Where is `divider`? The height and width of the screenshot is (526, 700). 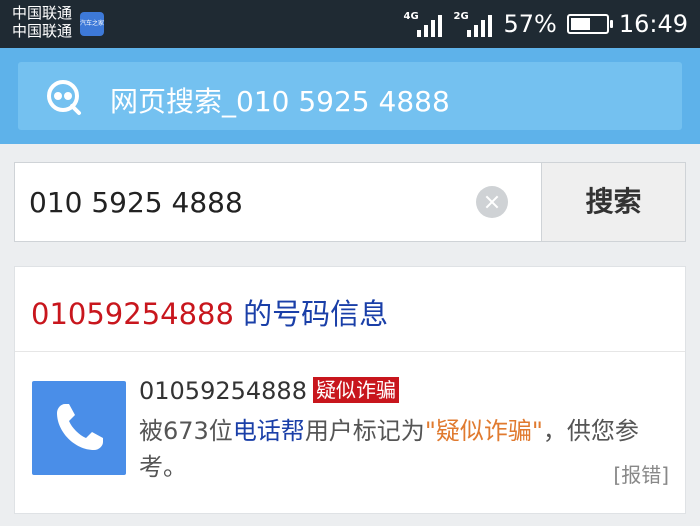 divider is located at coordinates (350, 351).